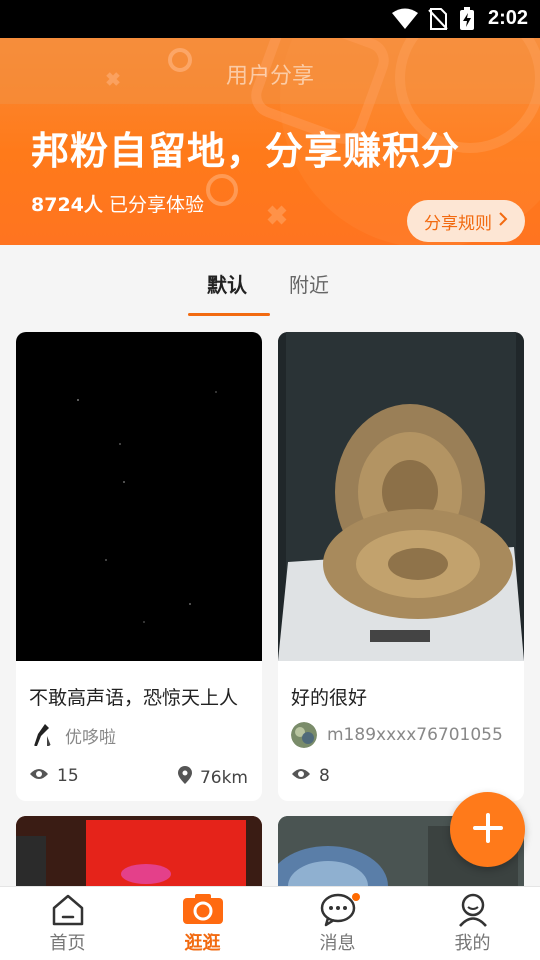 This screenshot has width=540, height=960. What do you see at coordinates (68, 776) in the screenshot?
I see `view-count-value: 15` at bounding box center [68, 776].